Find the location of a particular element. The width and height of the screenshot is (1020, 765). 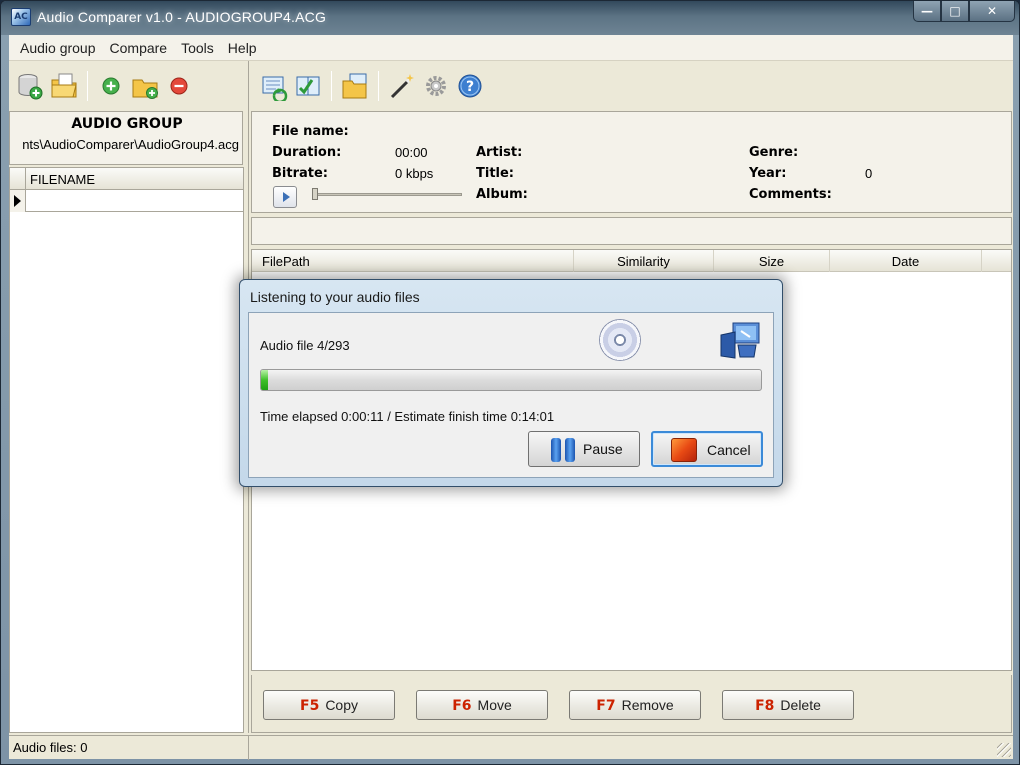

file-list-header: FILENAME is located at coordinates (126, 179).